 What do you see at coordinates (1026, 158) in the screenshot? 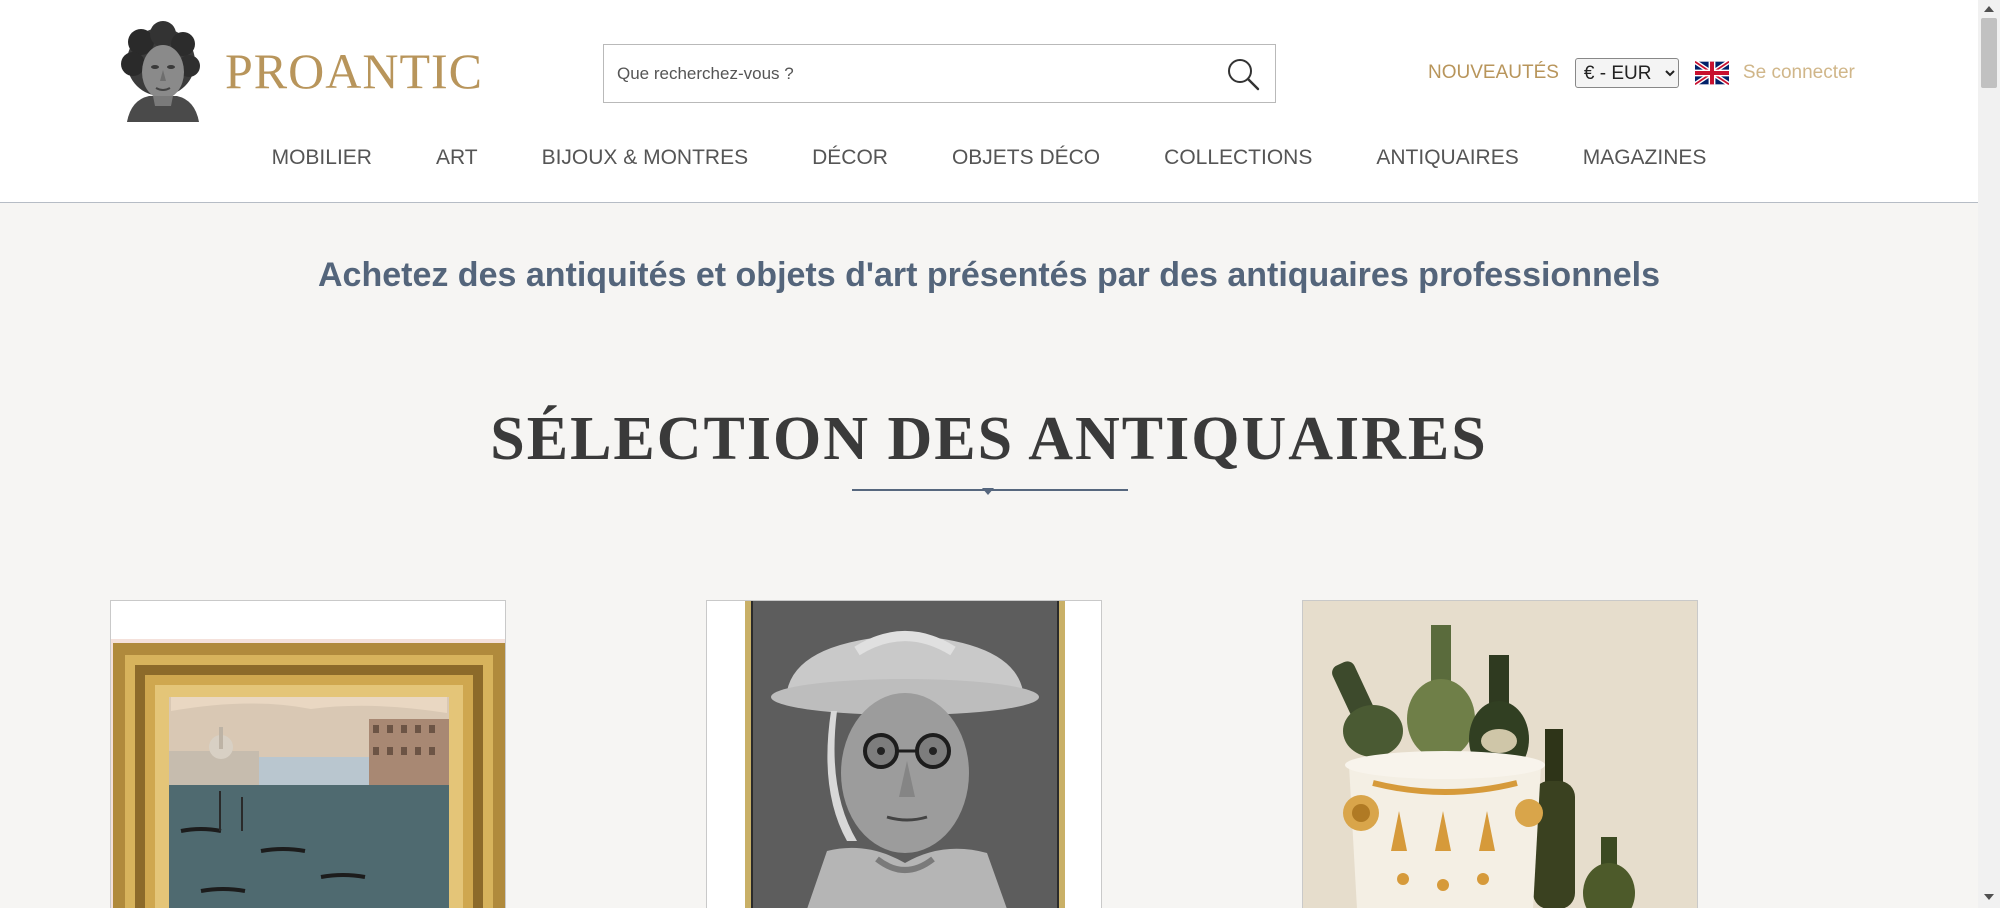
I see `nav-item-objets-deco: OBJETS DÉCO` at bounding box center [1026, 158].